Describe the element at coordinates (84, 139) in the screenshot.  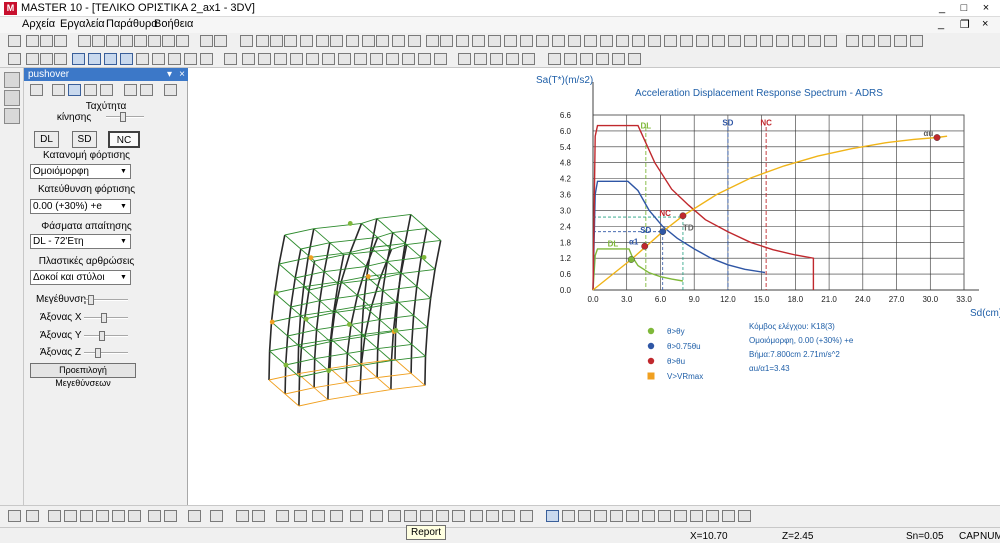
I see `sd-button: SD` at that location.